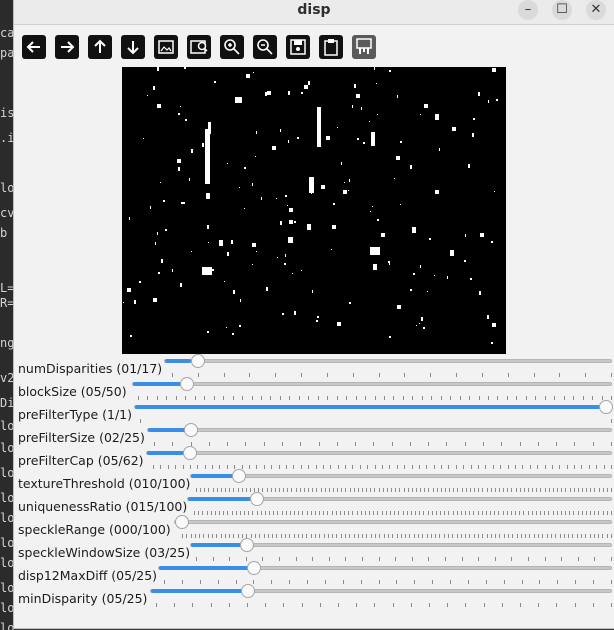 The image size is (614, 630). Describe the element at coordinates (528, 10) in the screenshot. I see `minimize-button: –` at that location.